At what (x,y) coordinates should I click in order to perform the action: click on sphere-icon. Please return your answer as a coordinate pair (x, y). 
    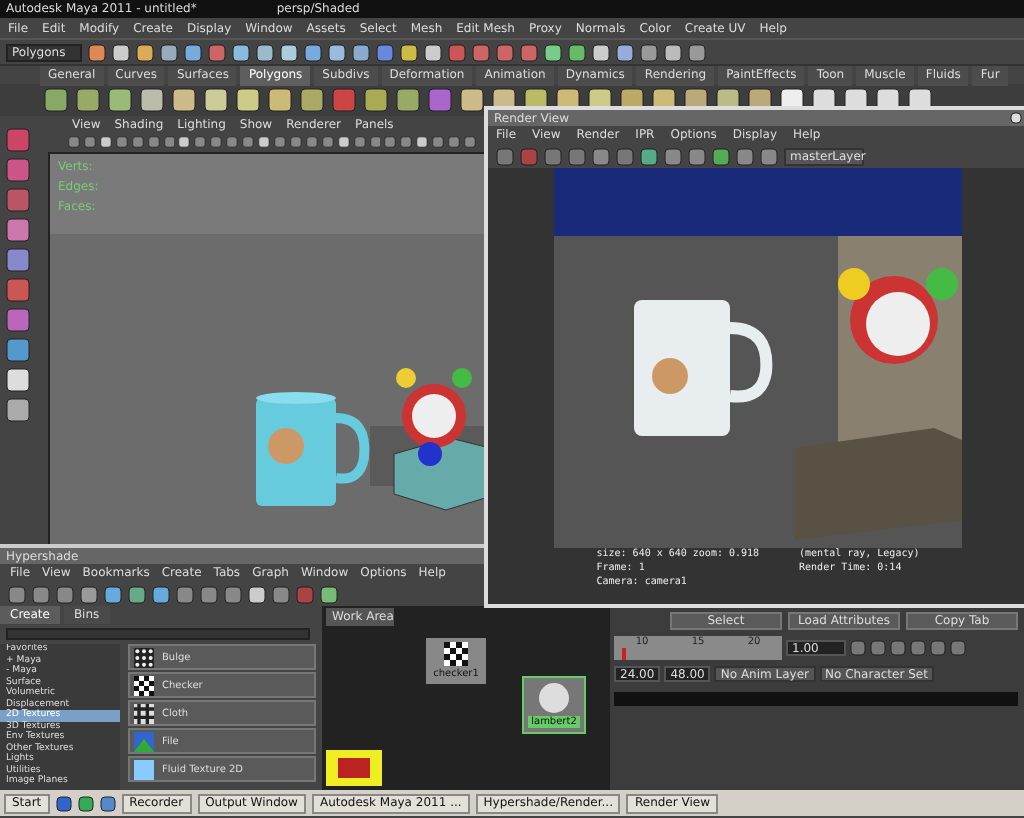
    Looking at the image, I should click on (554, 698).